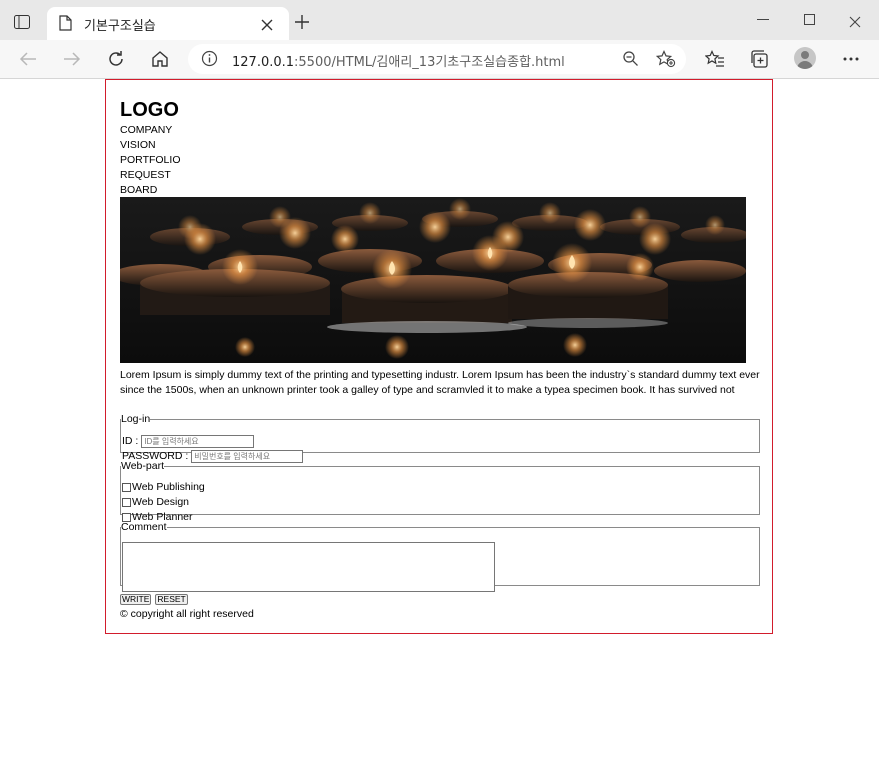  What do you see at coordinates (715, 59) in the screenshot?
I see `favorites-icon` at bounding box center [715, 59].